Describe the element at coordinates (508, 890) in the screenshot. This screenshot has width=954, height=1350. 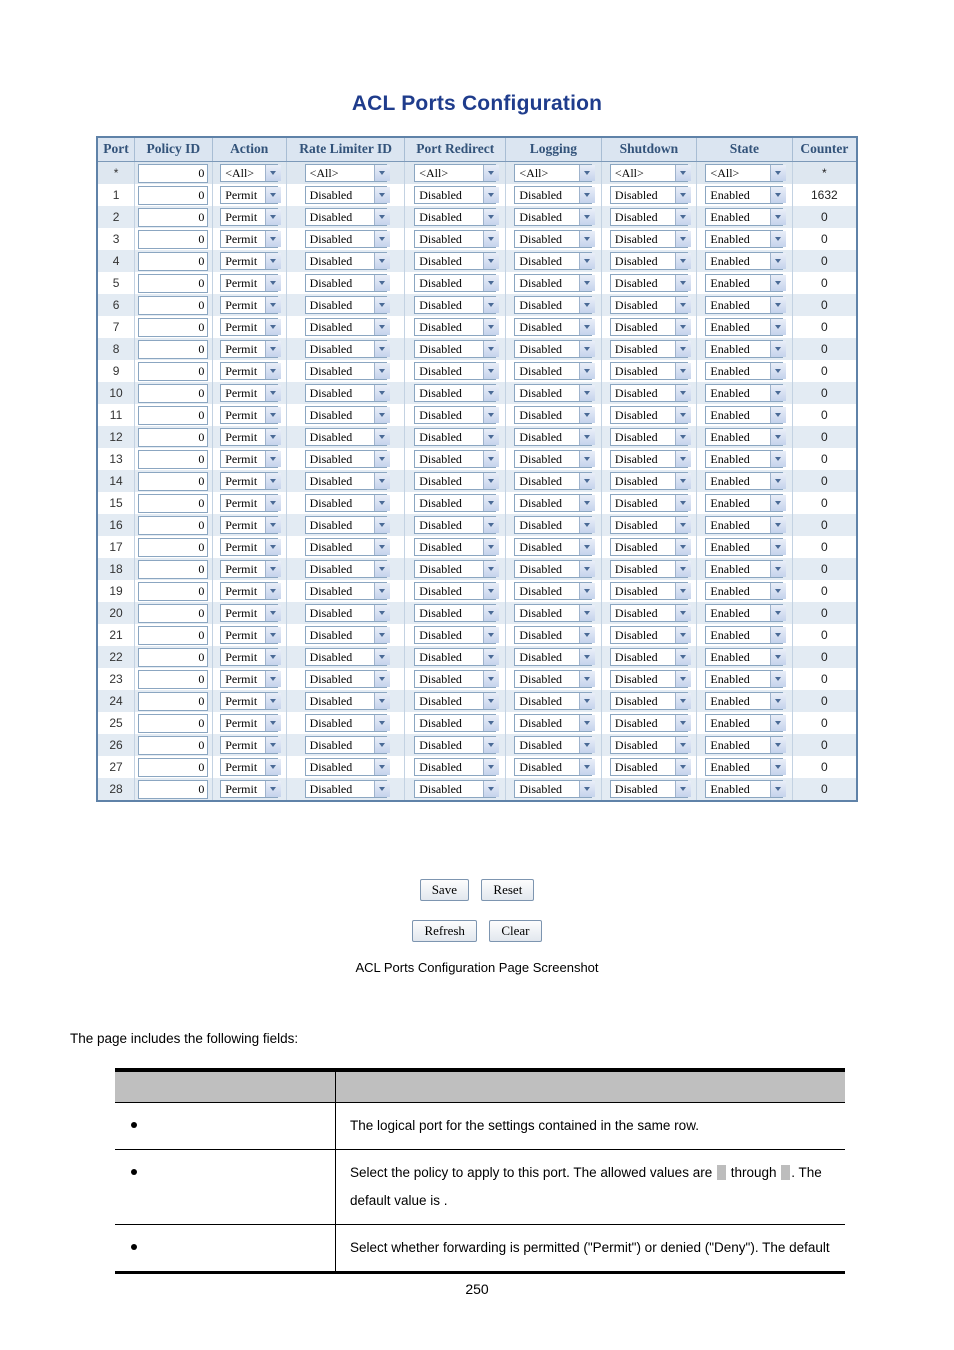
I see `reset-button: Reset` at that location.